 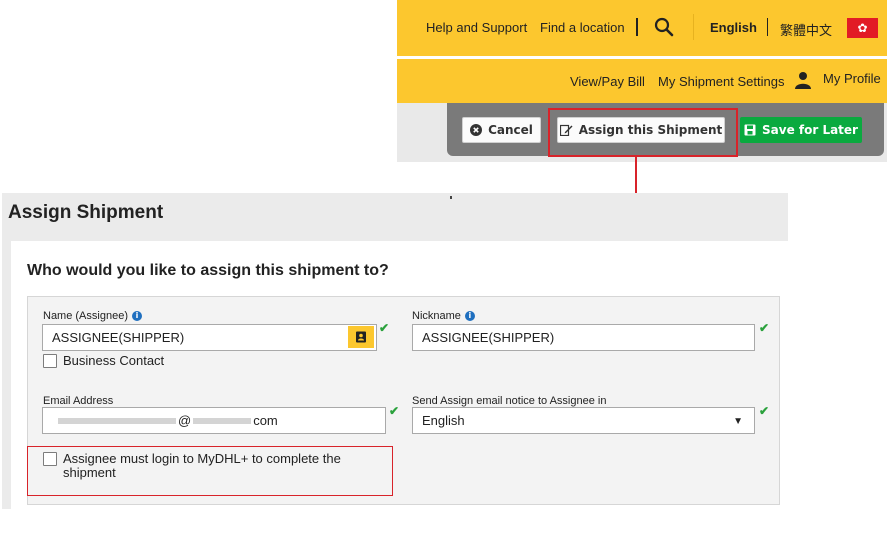 I want to click on page-title: Assign Shipment, so click(x=86, y=212).